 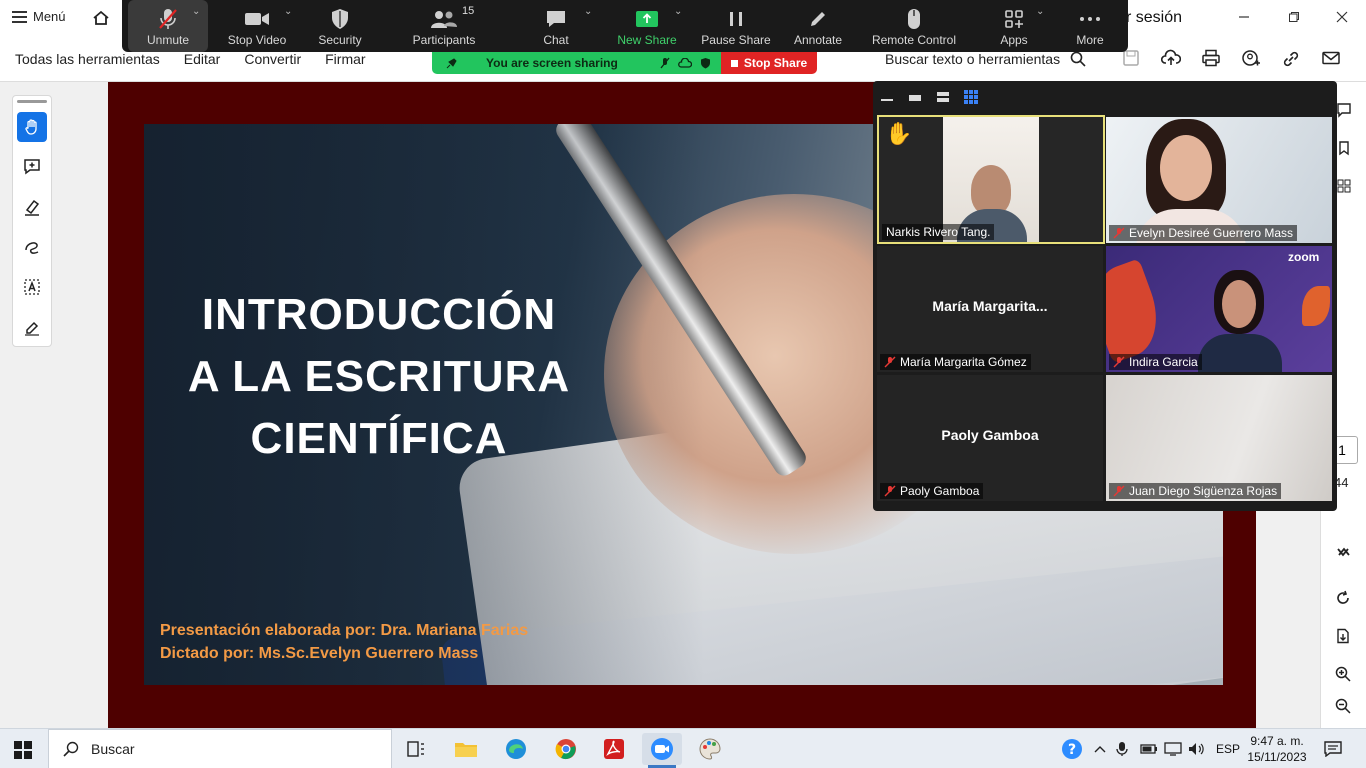 I want to click on palette-icon, so click(x=710, y=749).